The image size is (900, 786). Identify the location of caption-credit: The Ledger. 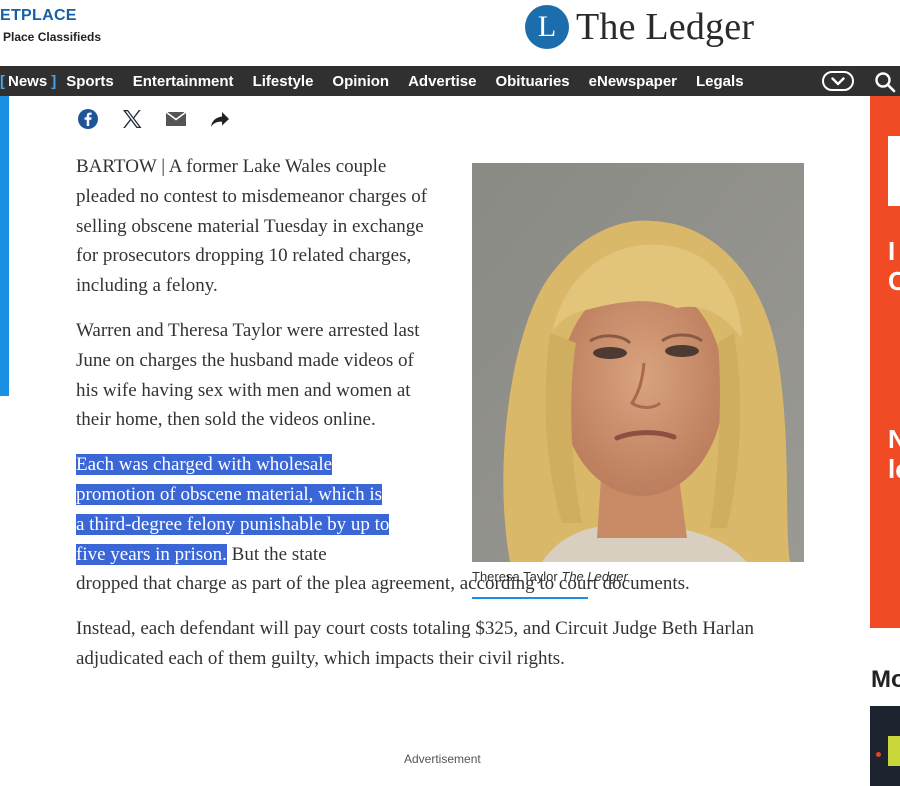
(594, 576).